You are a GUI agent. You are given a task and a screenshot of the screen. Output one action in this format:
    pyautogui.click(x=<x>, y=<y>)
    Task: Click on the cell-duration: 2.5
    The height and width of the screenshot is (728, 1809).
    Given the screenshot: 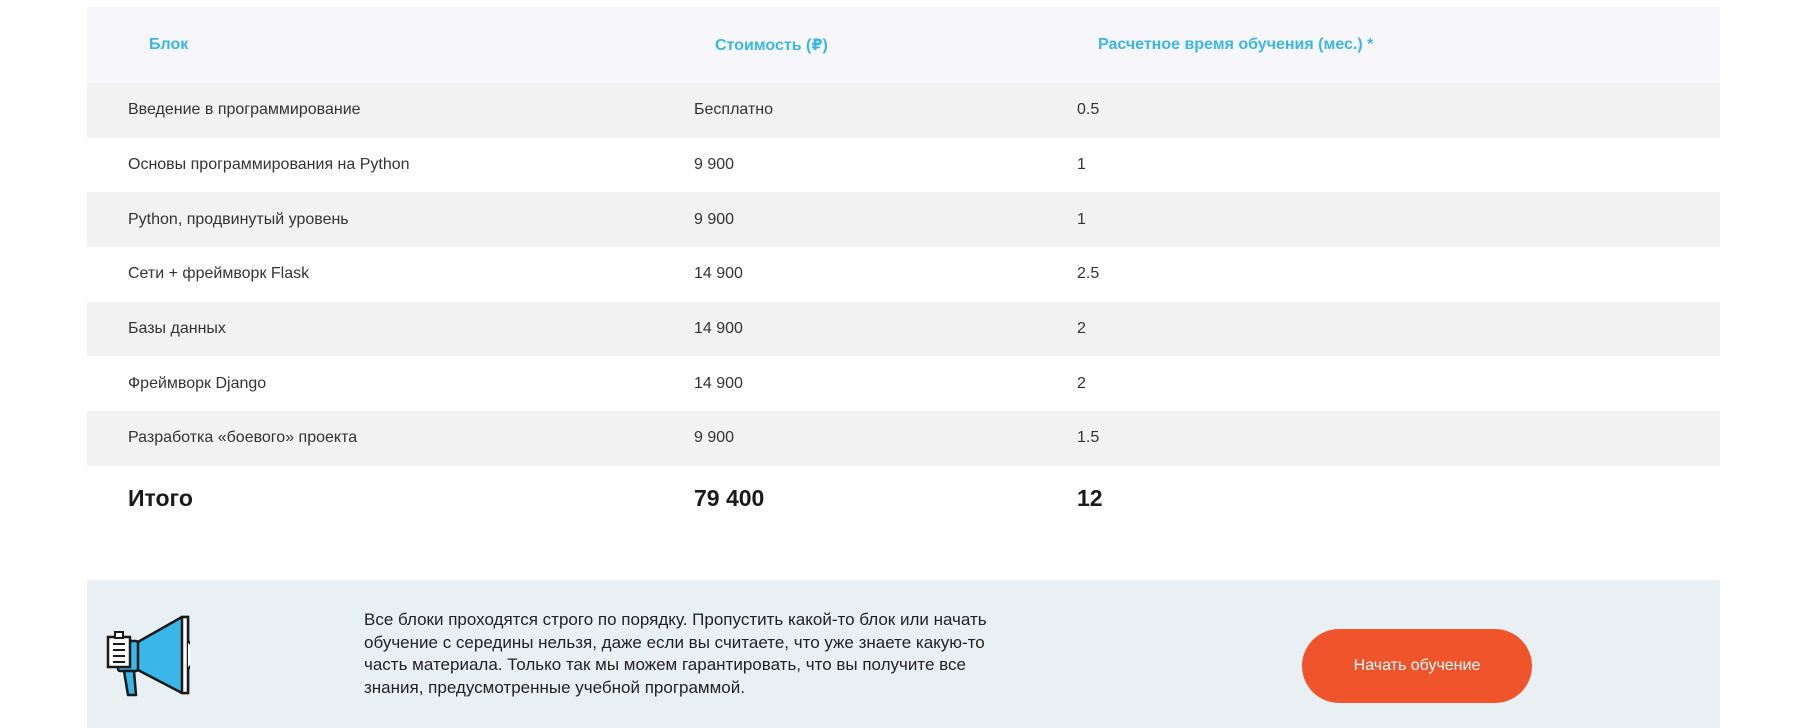 What is the action you would take?
    pyautogui.click(x=1088, y=274)
    